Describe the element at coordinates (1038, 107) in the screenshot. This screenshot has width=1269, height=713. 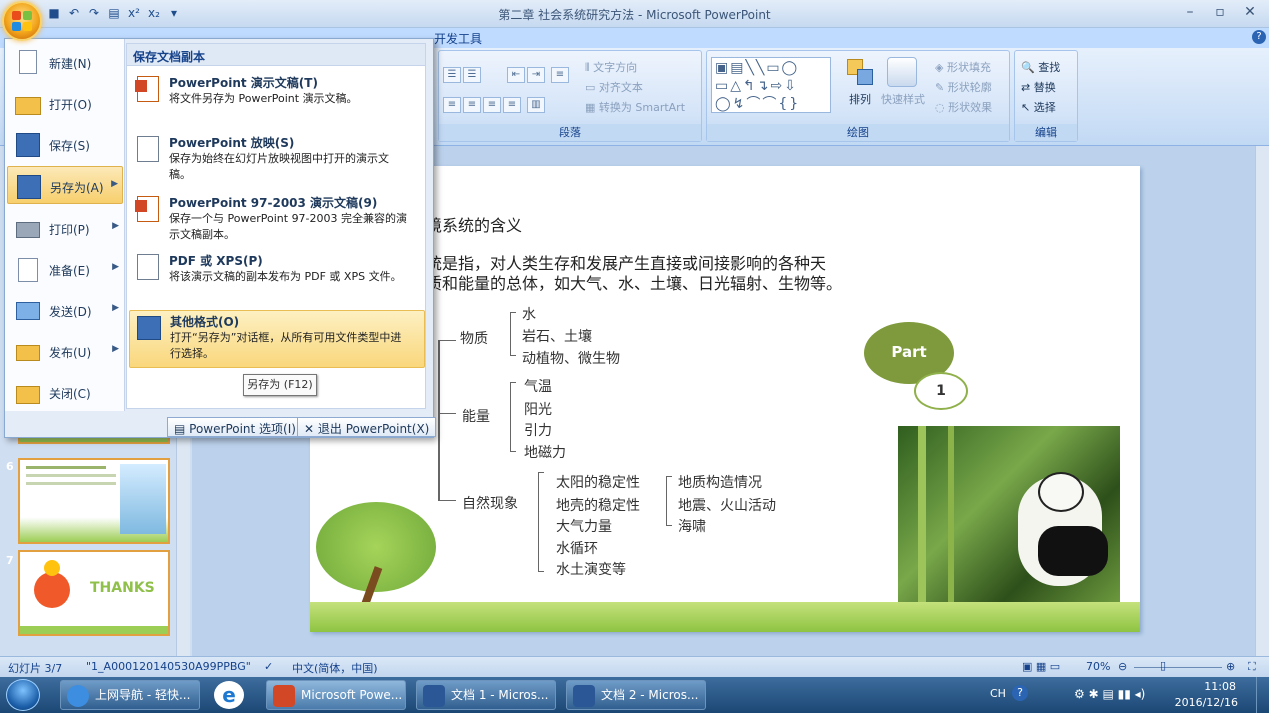
I see `select-button: ↖ 选择` at that location.